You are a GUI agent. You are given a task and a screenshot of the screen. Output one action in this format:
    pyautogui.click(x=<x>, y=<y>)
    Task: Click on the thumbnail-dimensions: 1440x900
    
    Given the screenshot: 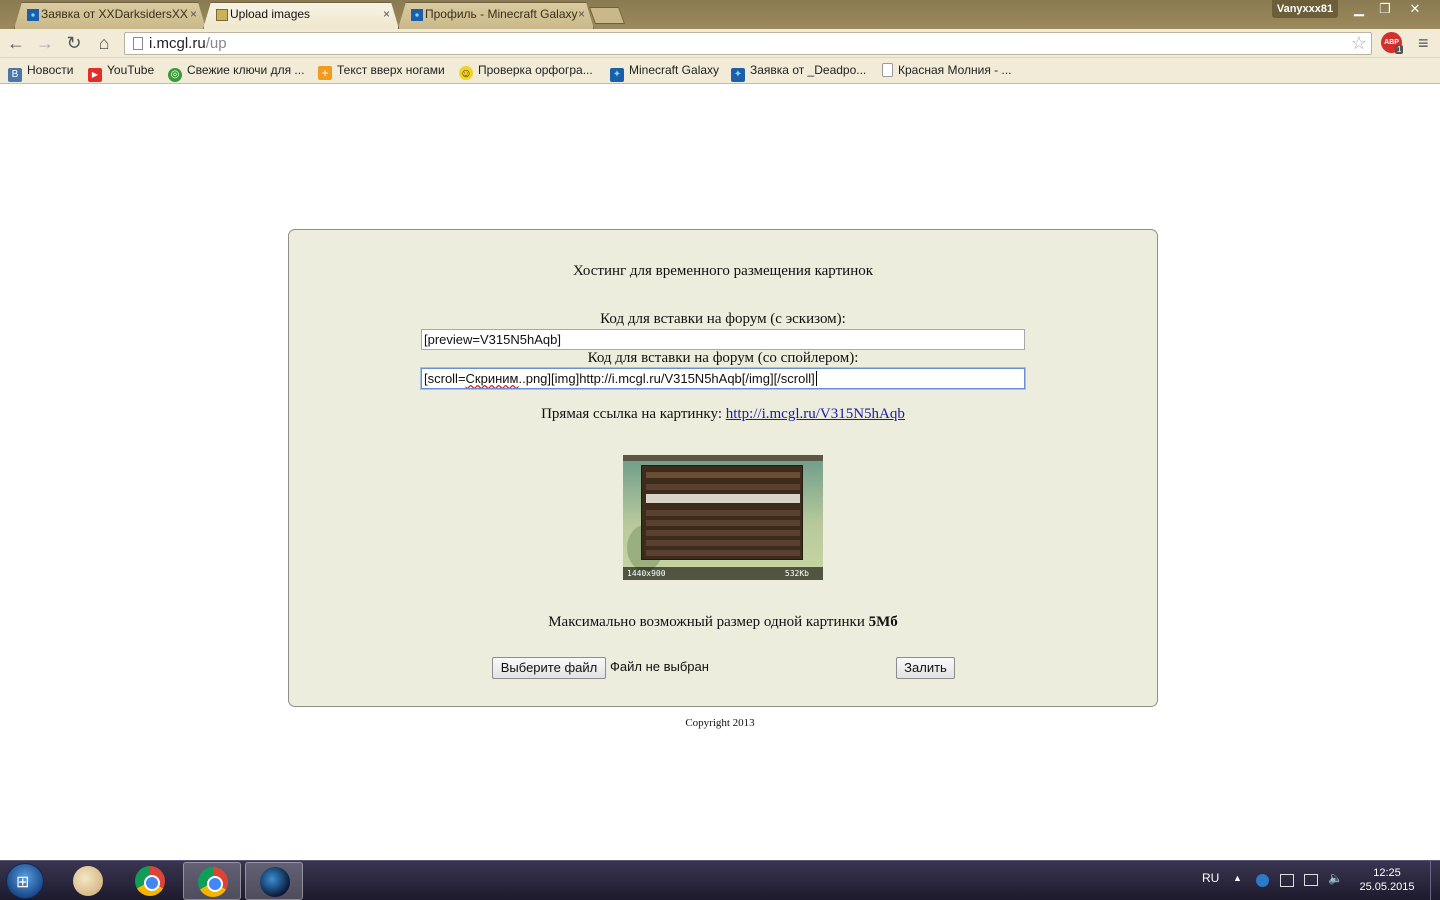 What is the action you would take?
    pyautogui.click(x=646, y=573)
    